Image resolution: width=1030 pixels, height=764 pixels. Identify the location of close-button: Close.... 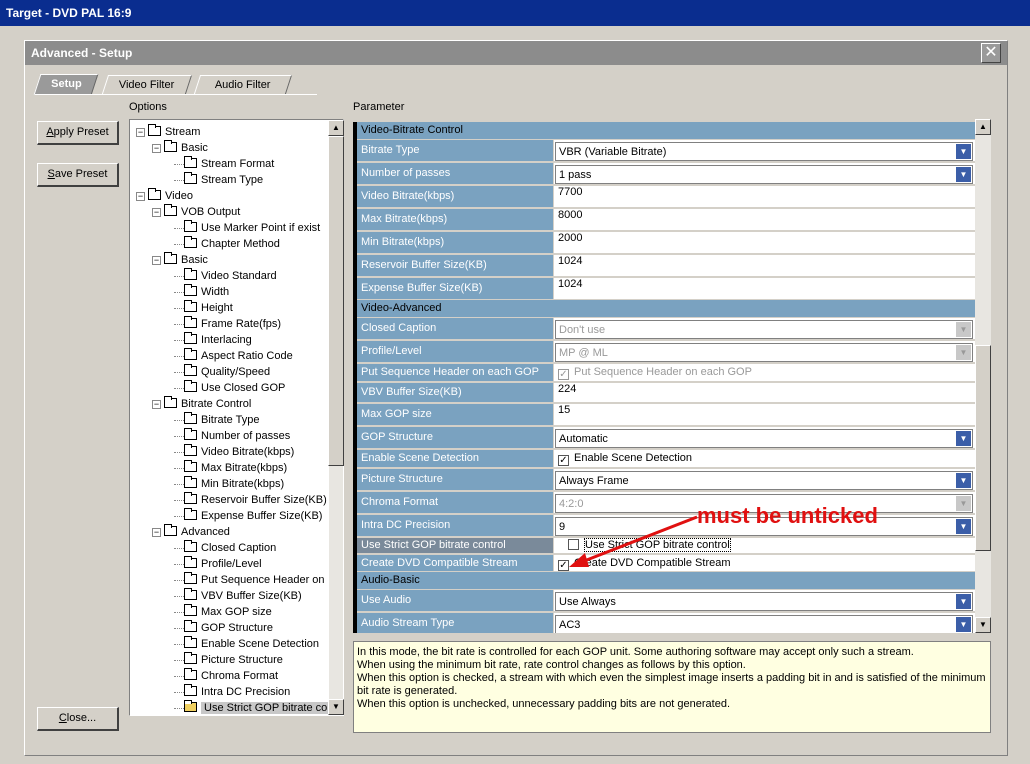
(78, 719).